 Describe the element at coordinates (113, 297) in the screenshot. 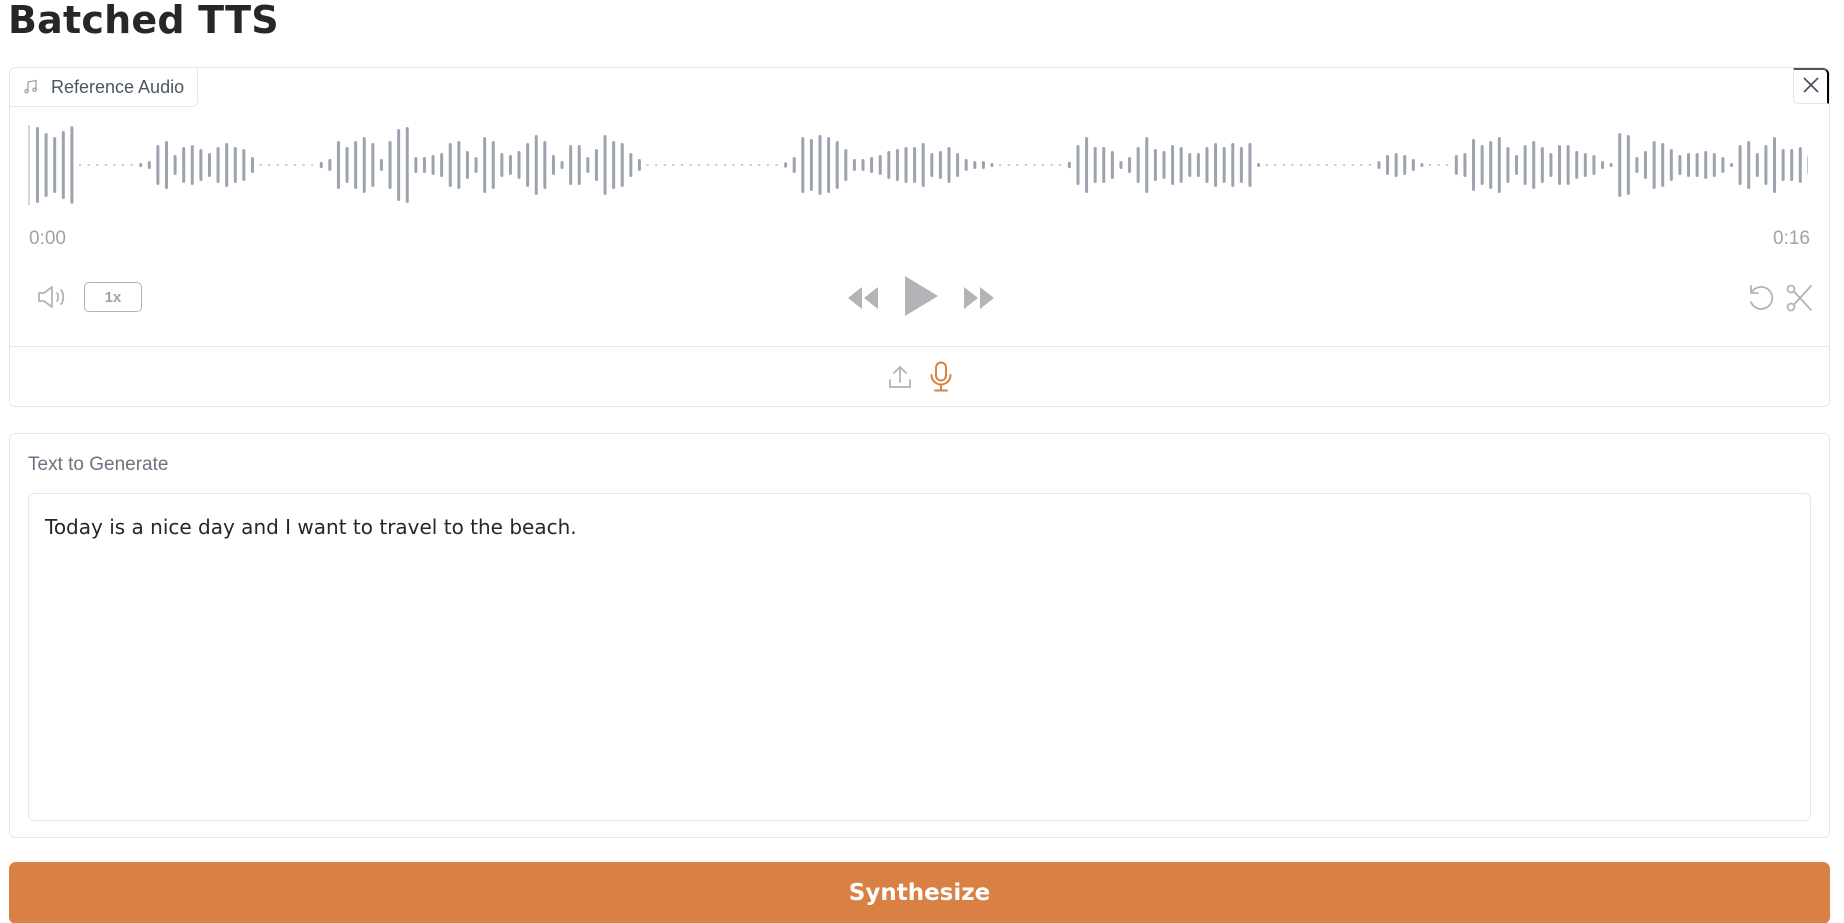

I see `playback-rate-button: 1x` at that location.